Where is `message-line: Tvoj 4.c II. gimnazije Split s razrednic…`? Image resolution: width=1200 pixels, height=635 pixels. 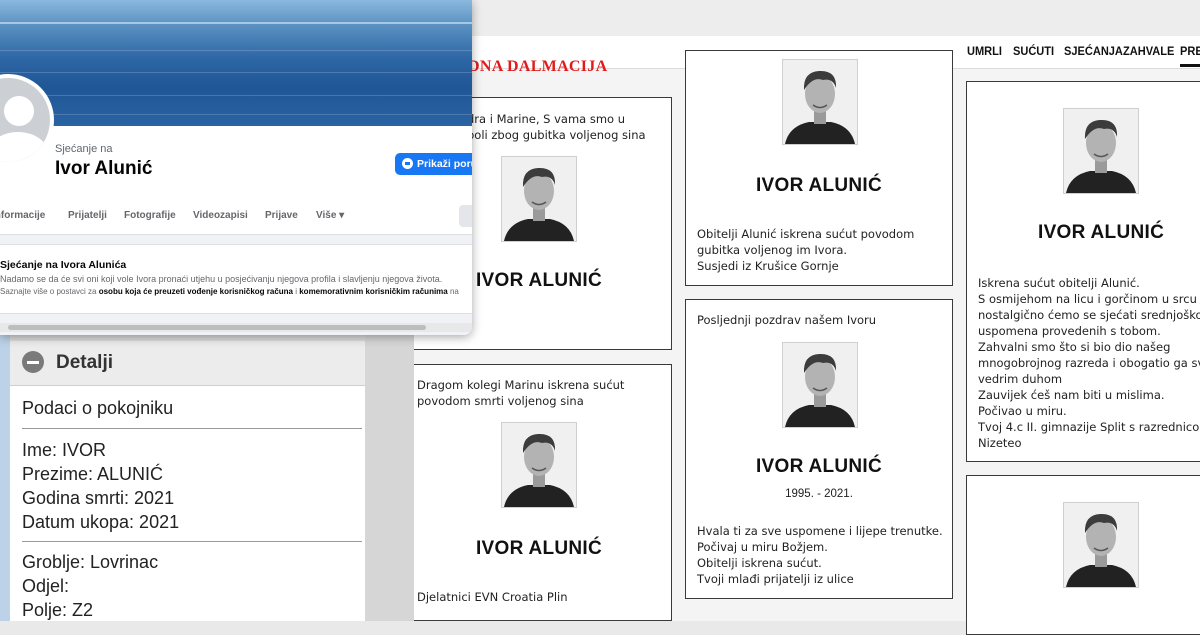
message-line: Tvoj 4.c II. gimnazije Split s razrednic… is located at coordinates (1089, 427).